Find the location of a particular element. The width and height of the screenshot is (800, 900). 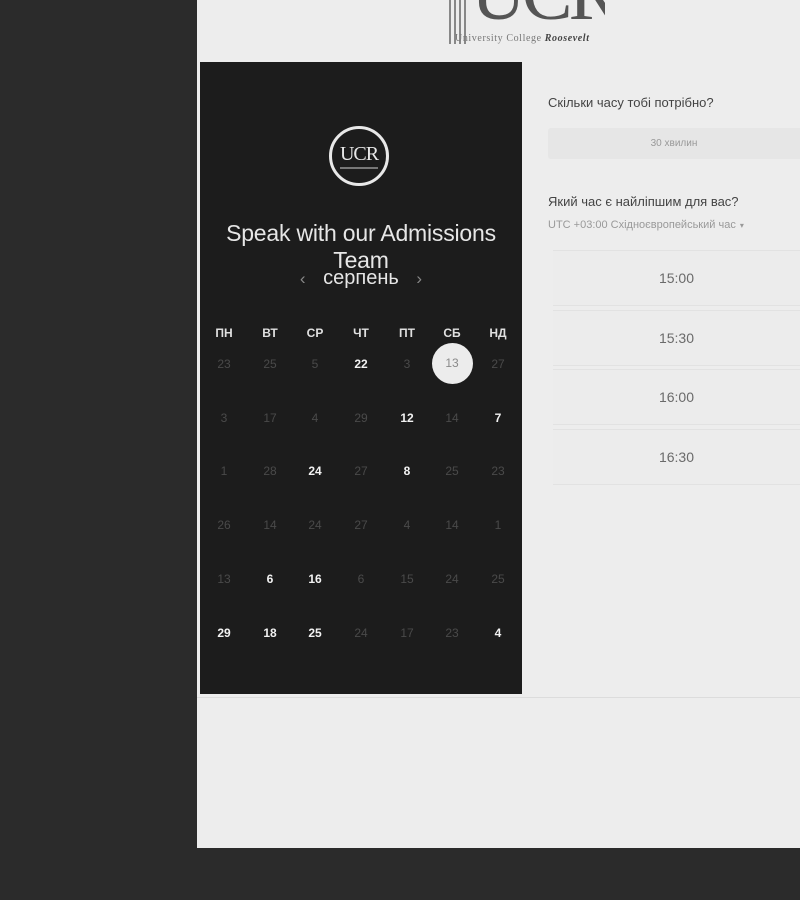

month-navigation: ‹ серпень › is located at coordinates (361, 278).